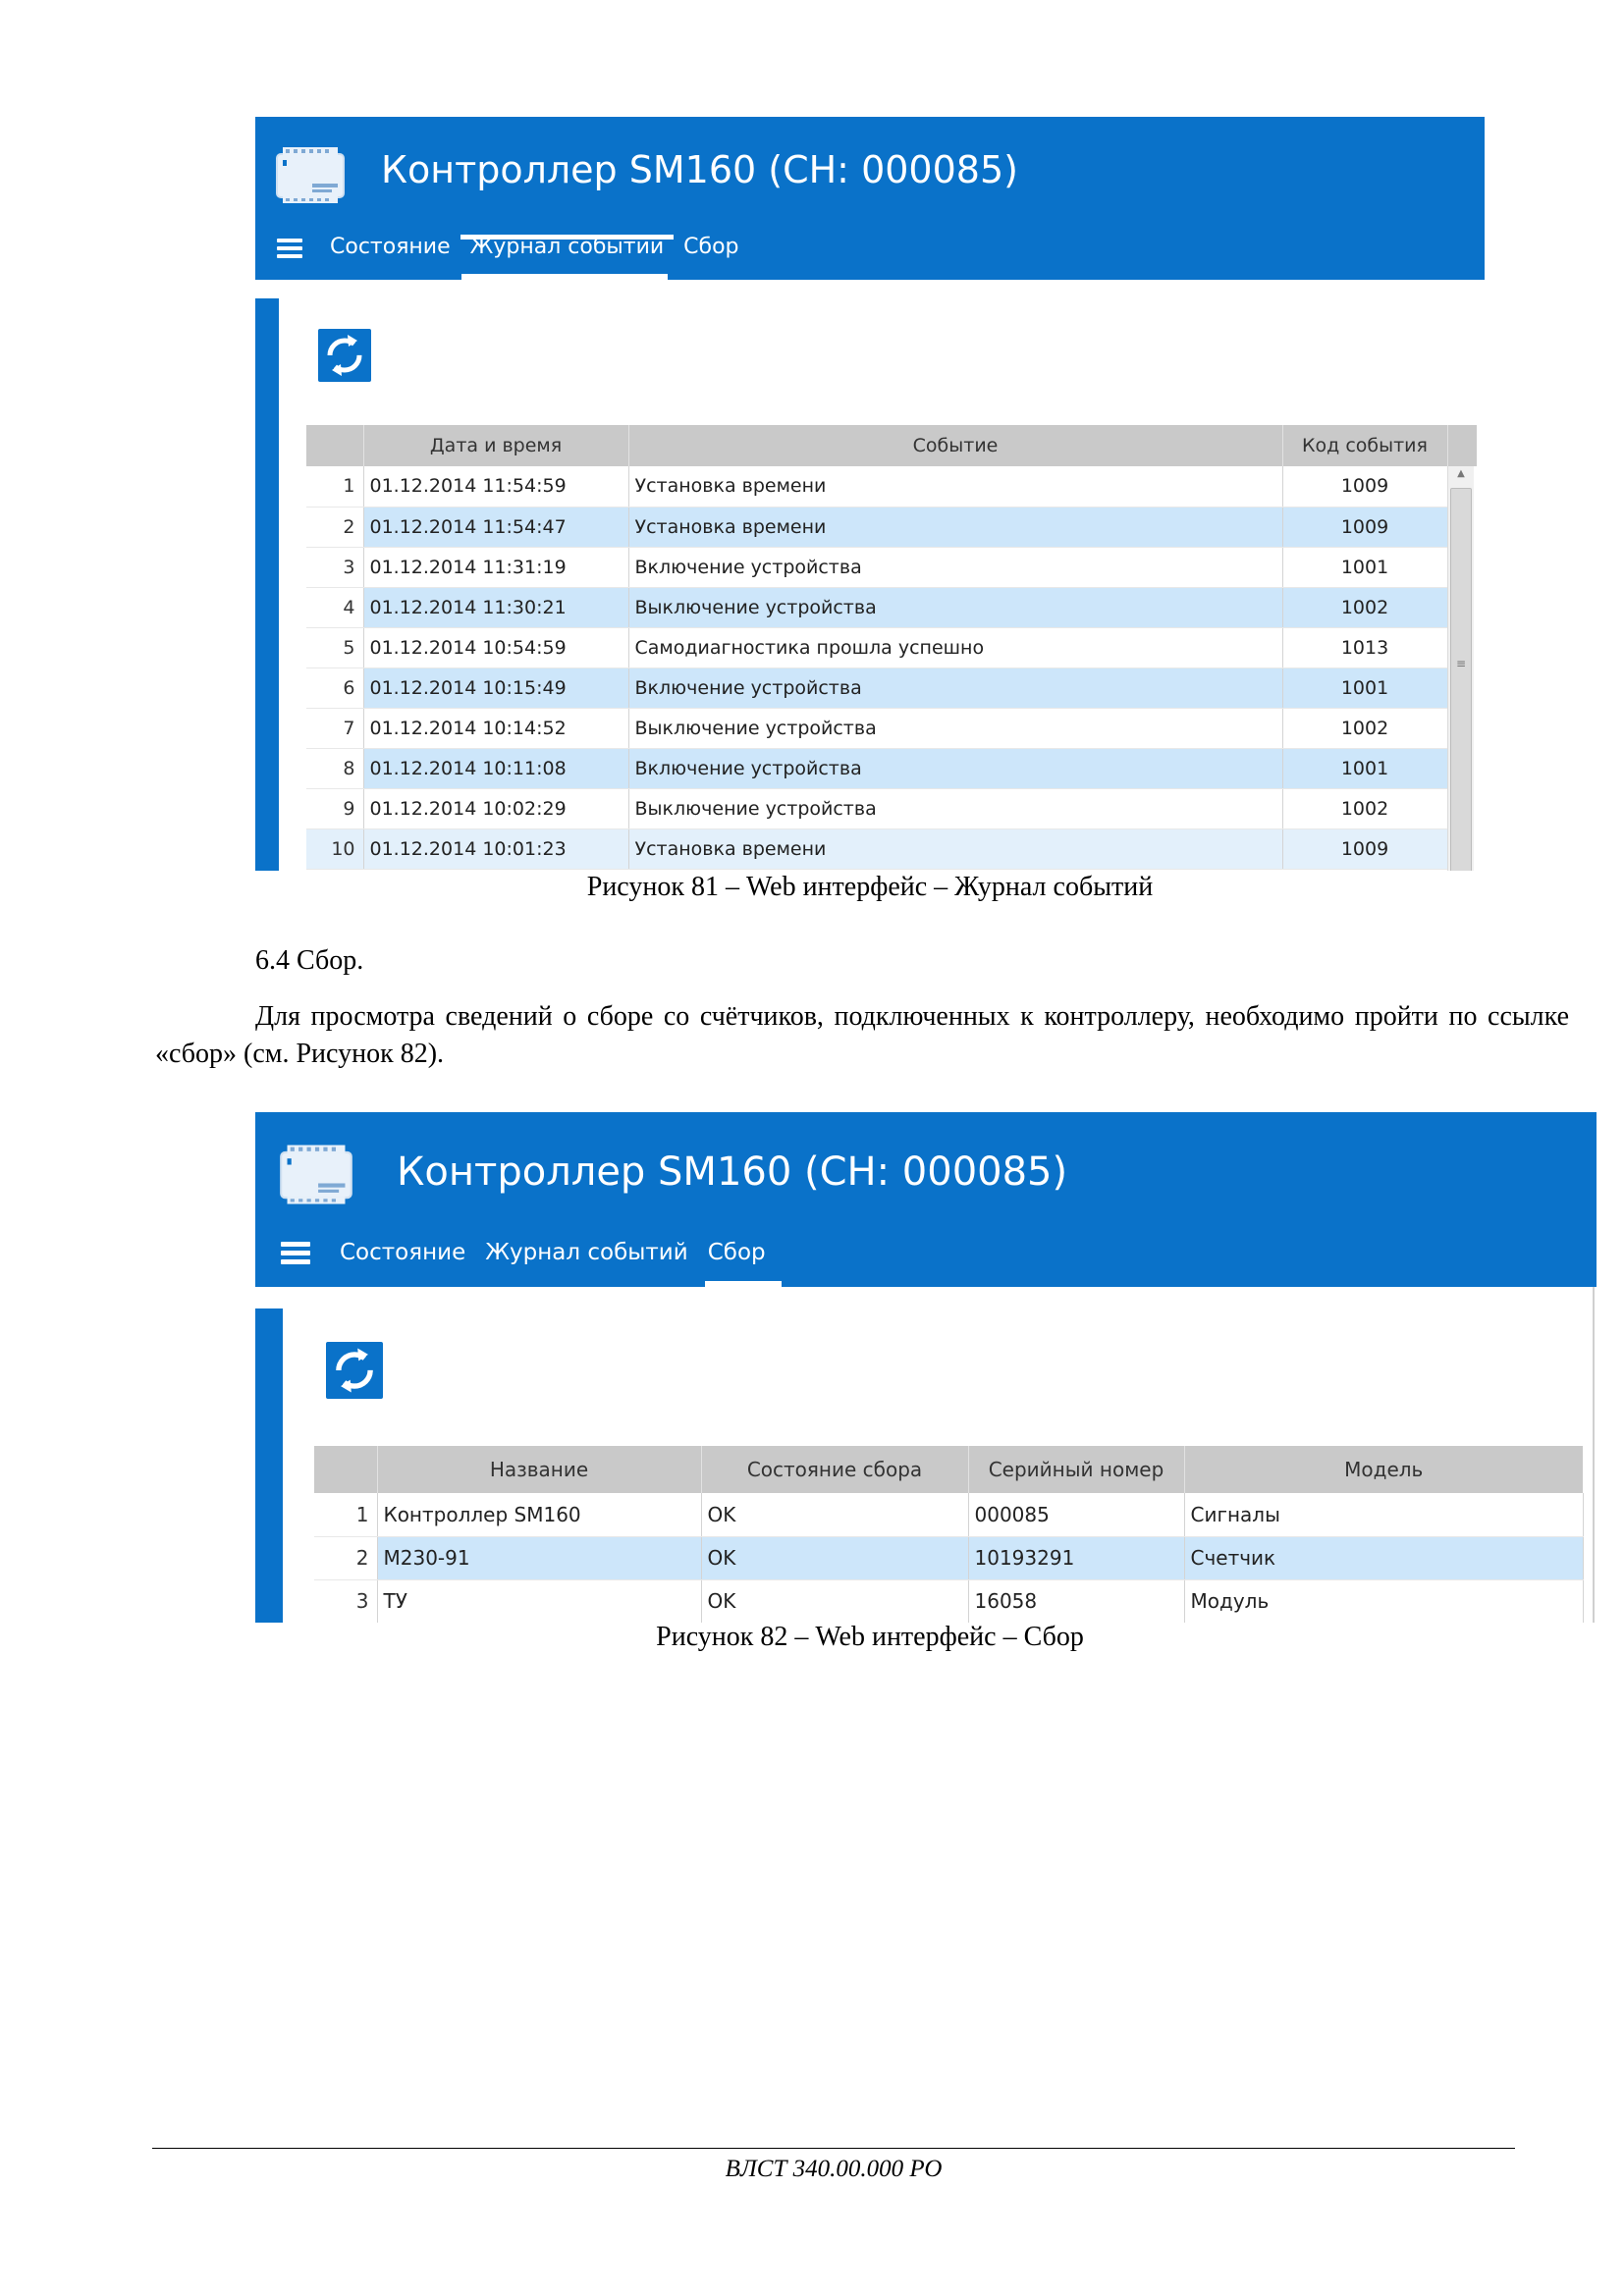  What do you see at coordinates (496, 849) in the screenshot?
I see `cell-datetime: 01.12.2014 10:01:23` at bounding box center [496, 849].